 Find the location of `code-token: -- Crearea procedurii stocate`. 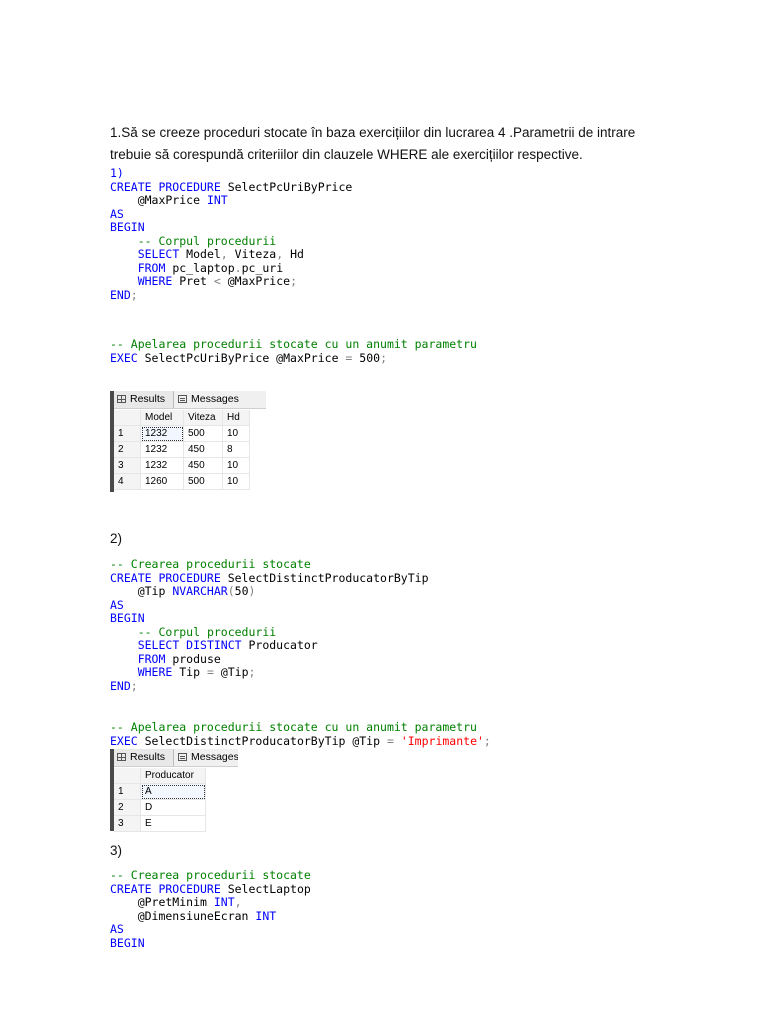

code-token: -- Crearea procedurii stocate is located at coordinates (210, 875).